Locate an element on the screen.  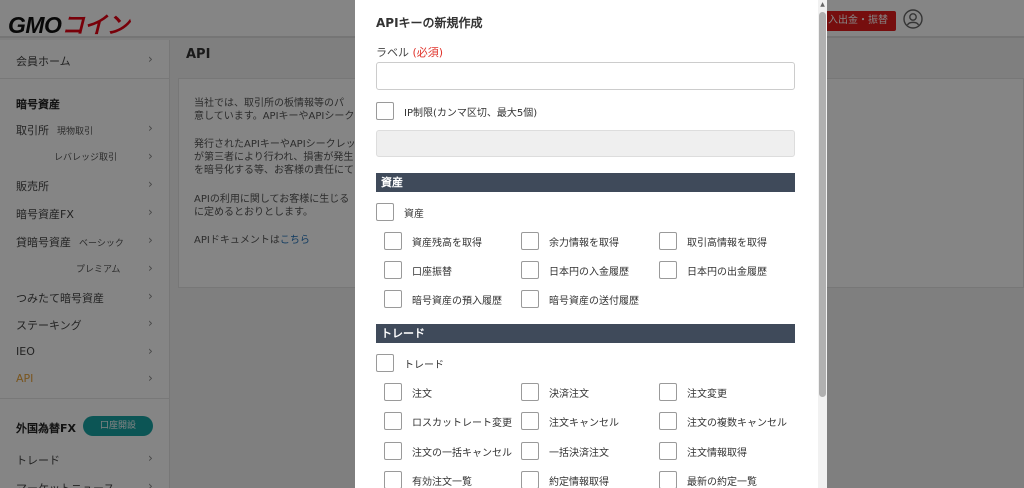
trade-master-row: トレード is located at coordinates (410, 363).